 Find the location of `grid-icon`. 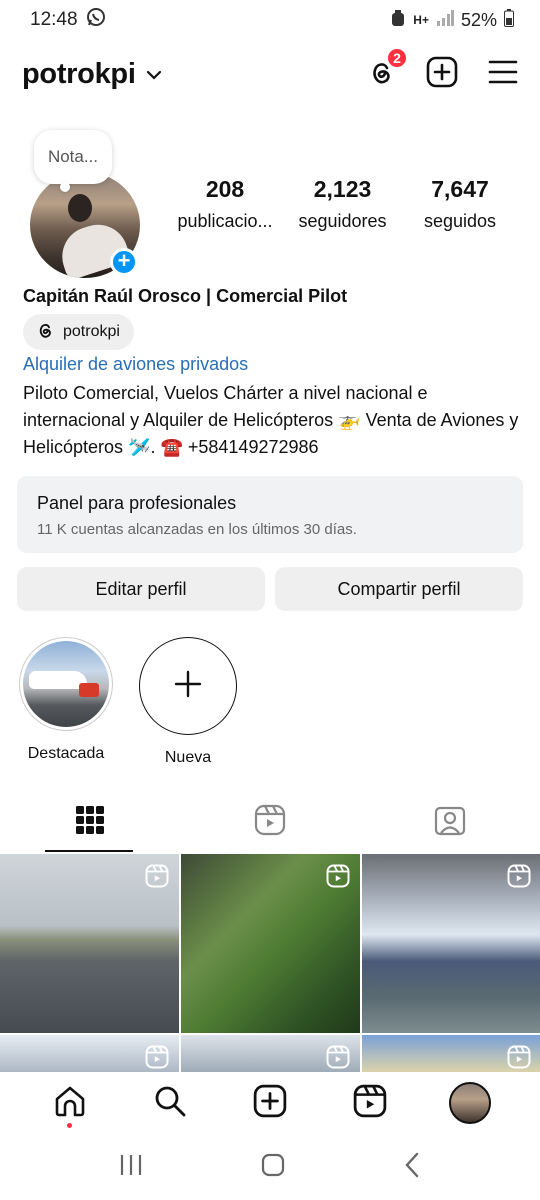

grid-icon is located at coordinates (90, 822).